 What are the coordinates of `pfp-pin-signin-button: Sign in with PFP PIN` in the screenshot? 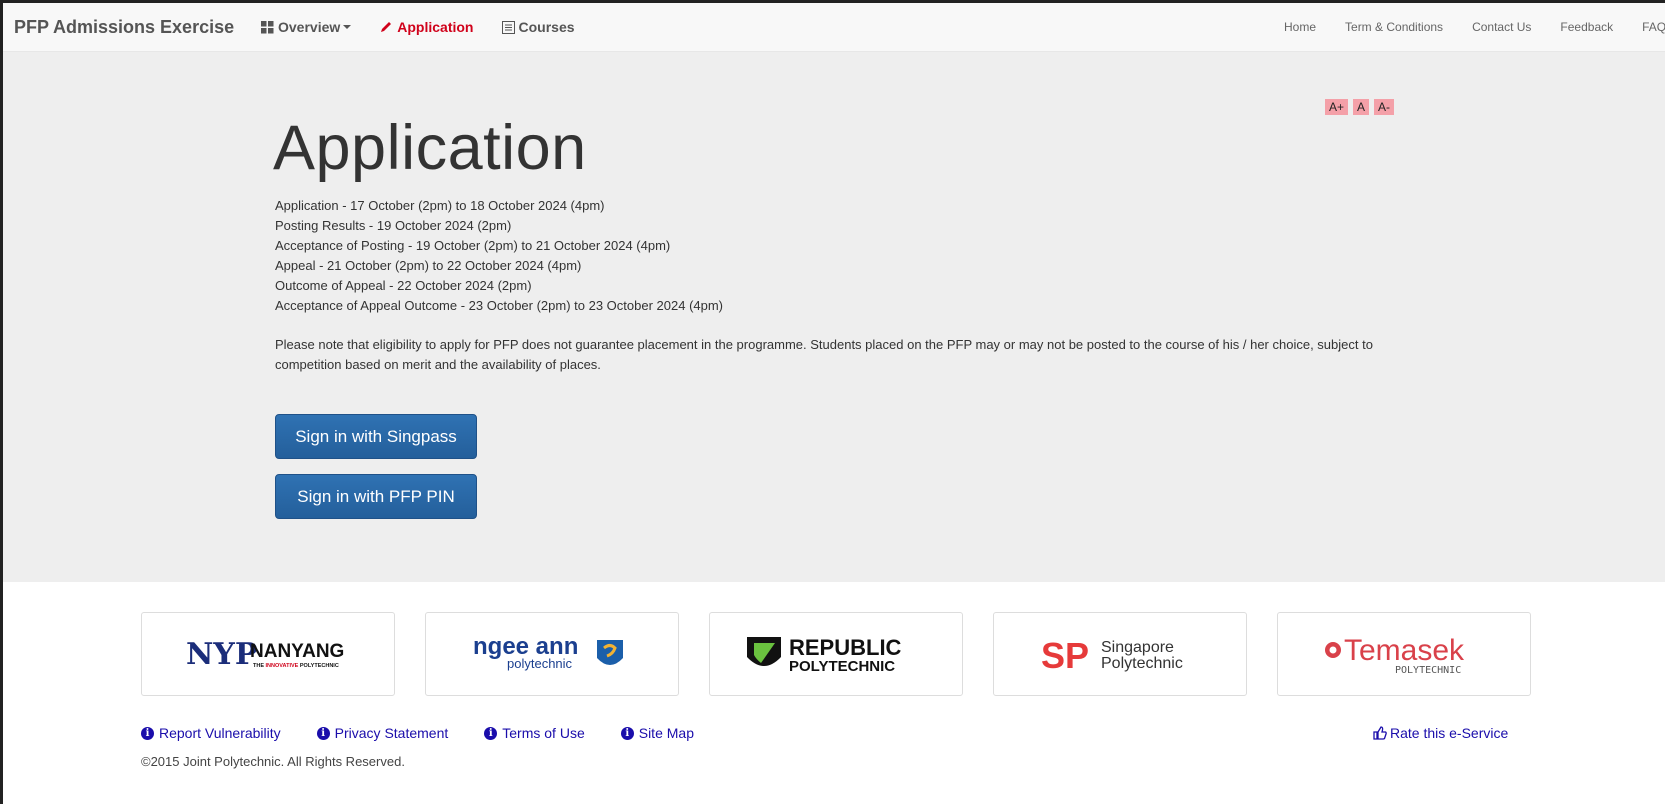 It's located at (376, 496).